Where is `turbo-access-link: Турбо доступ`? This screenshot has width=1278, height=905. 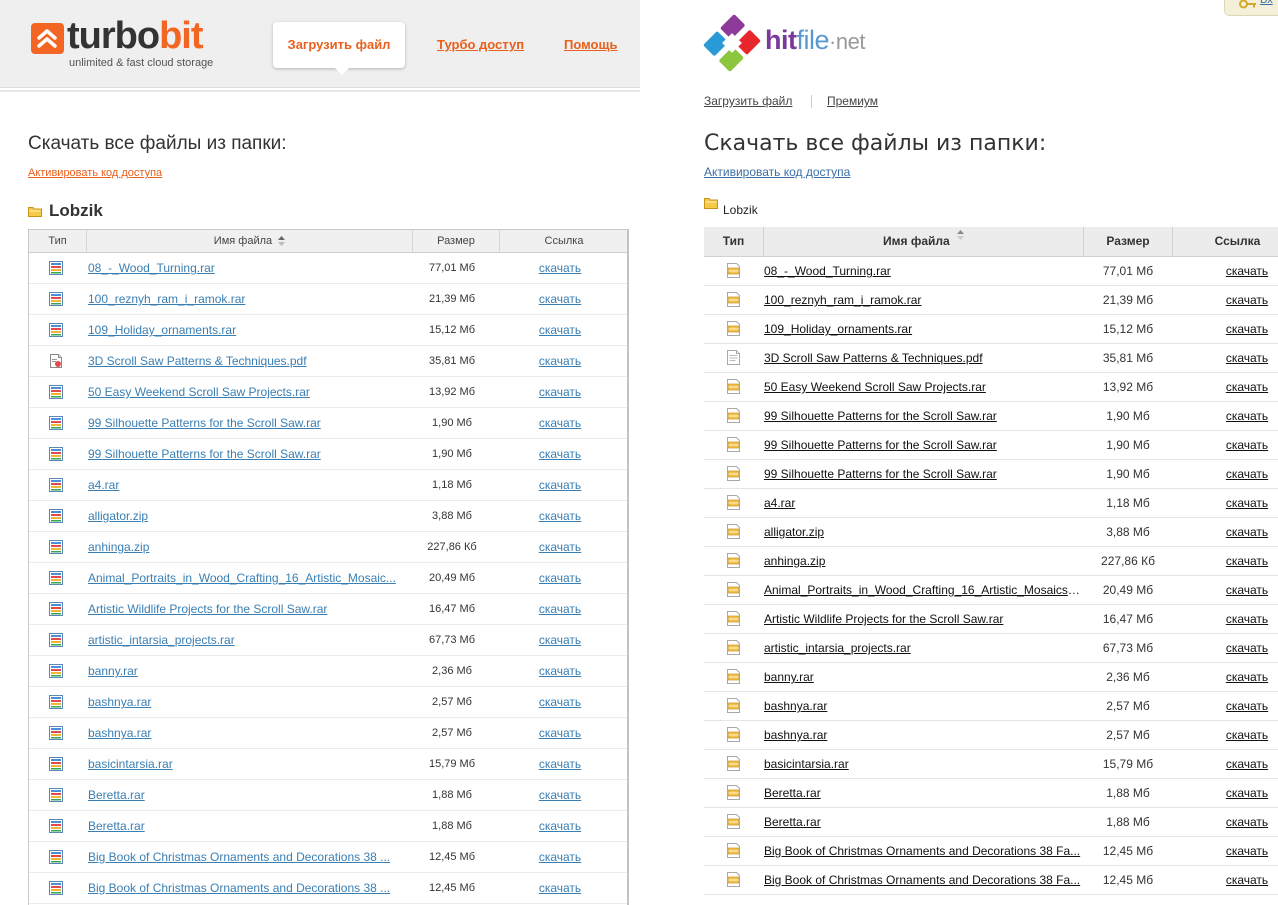 turbo-access-link: Турбо доступ is located at coordinates (480, 44).